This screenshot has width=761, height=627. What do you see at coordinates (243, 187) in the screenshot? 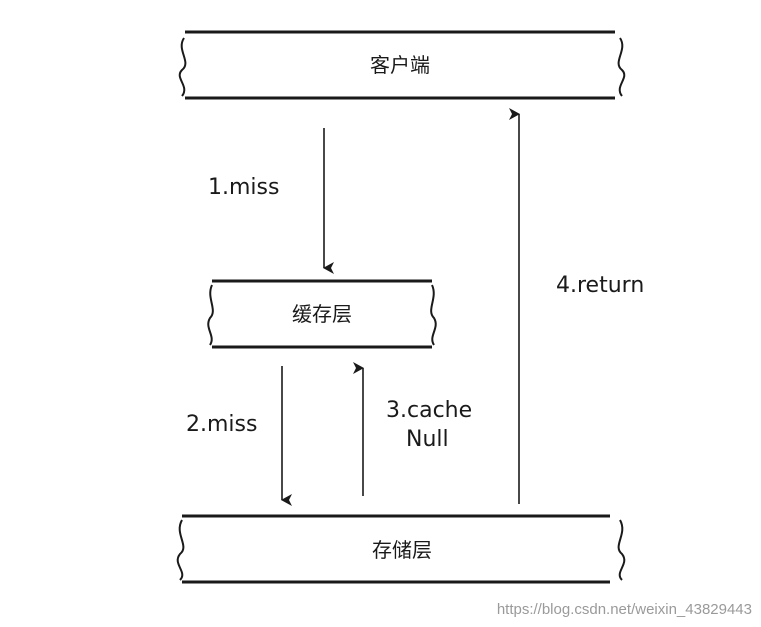
I see `step1-label: 1.miss` at bounding box center [243, 187].